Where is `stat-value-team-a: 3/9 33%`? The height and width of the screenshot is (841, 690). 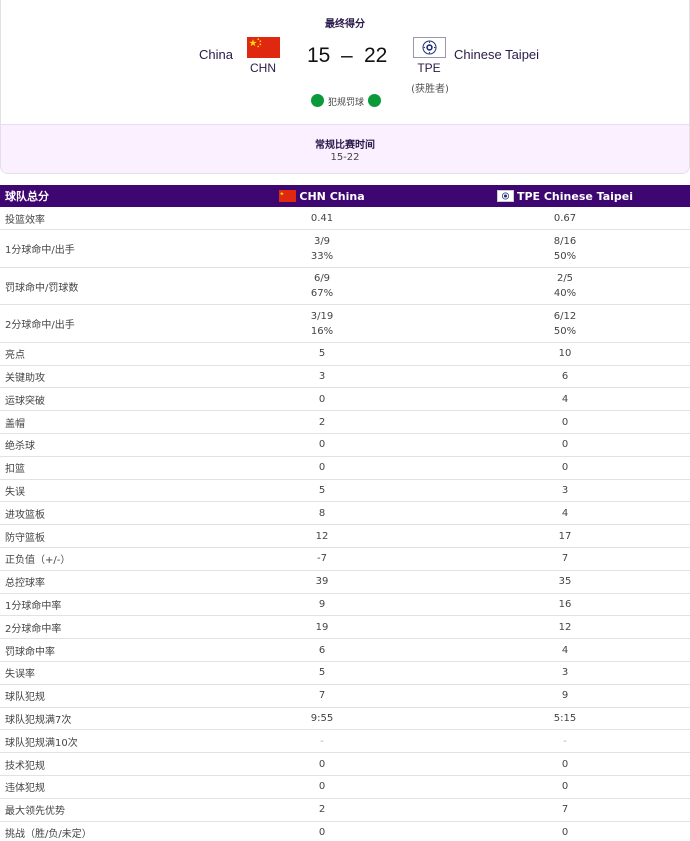
stat-value-team-a: 3/9 33% is located at coordinates (322, 248).